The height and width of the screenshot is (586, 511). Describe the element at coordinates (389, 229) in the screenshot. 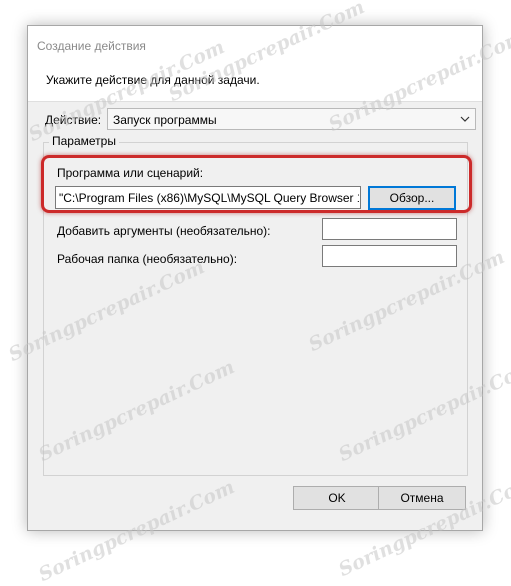

I see `arguments-input` at that location.